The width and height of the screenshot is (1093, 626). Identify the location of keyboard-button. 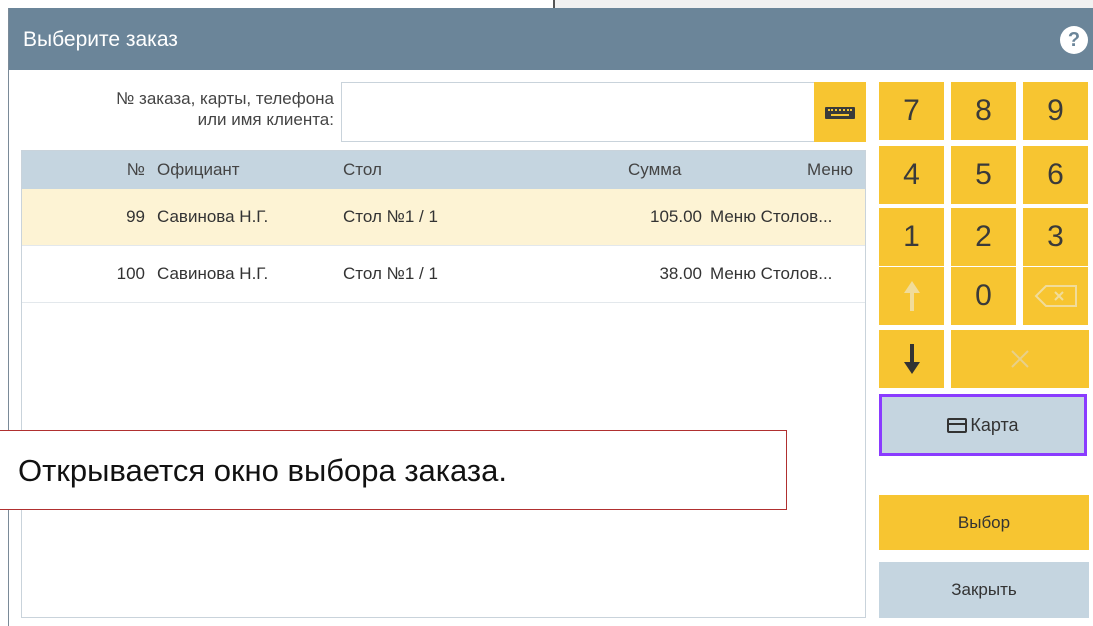
(840, 112).